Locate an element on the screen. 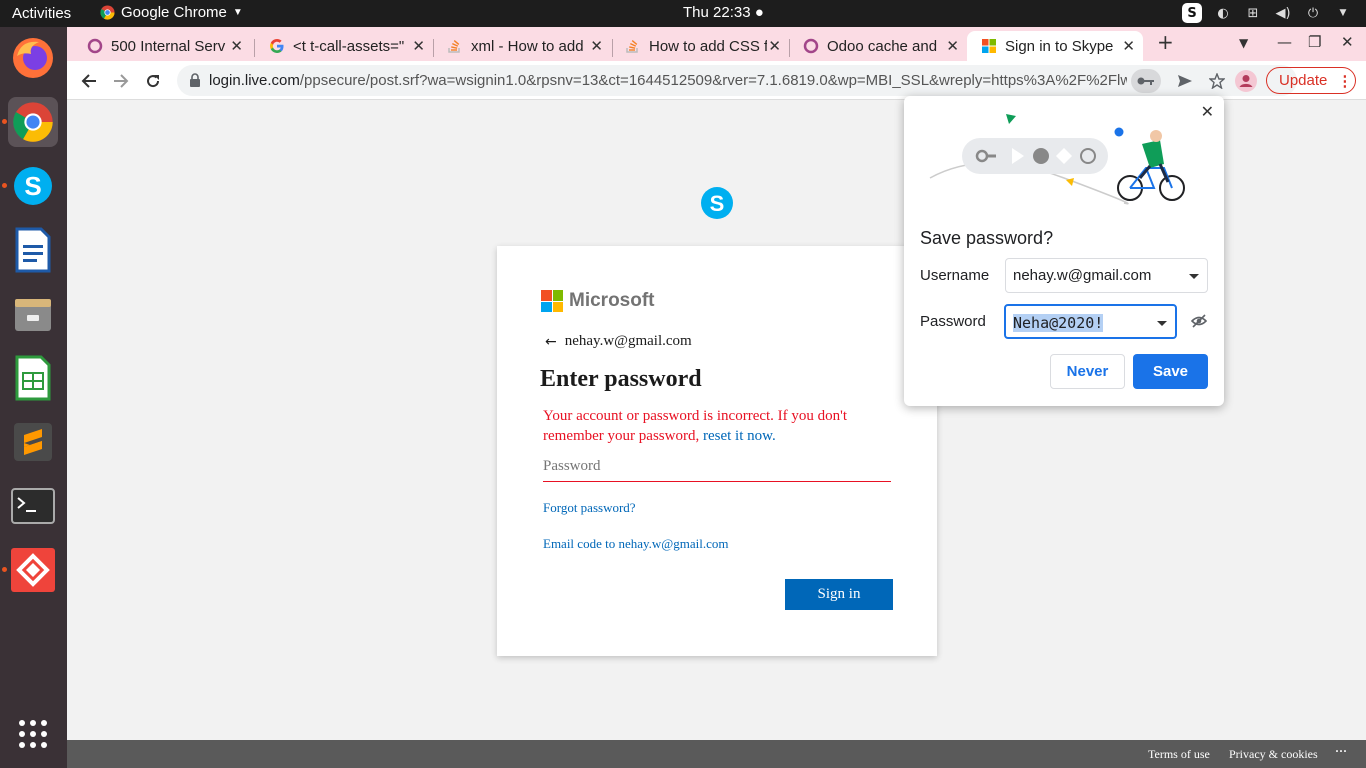 Image resolution: width=1366 pixels, height=768 pixels. microsoft-logo: Microsoft is located at coordinates (598, 301).